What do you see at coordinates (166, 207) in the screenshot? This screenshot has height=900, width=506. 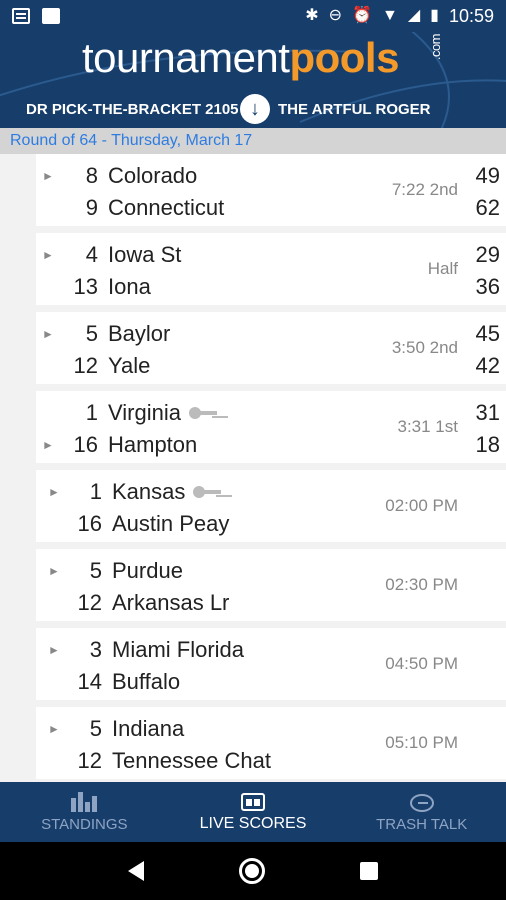 I see `team-name: Connecticut` at bounding box center [166, 207].